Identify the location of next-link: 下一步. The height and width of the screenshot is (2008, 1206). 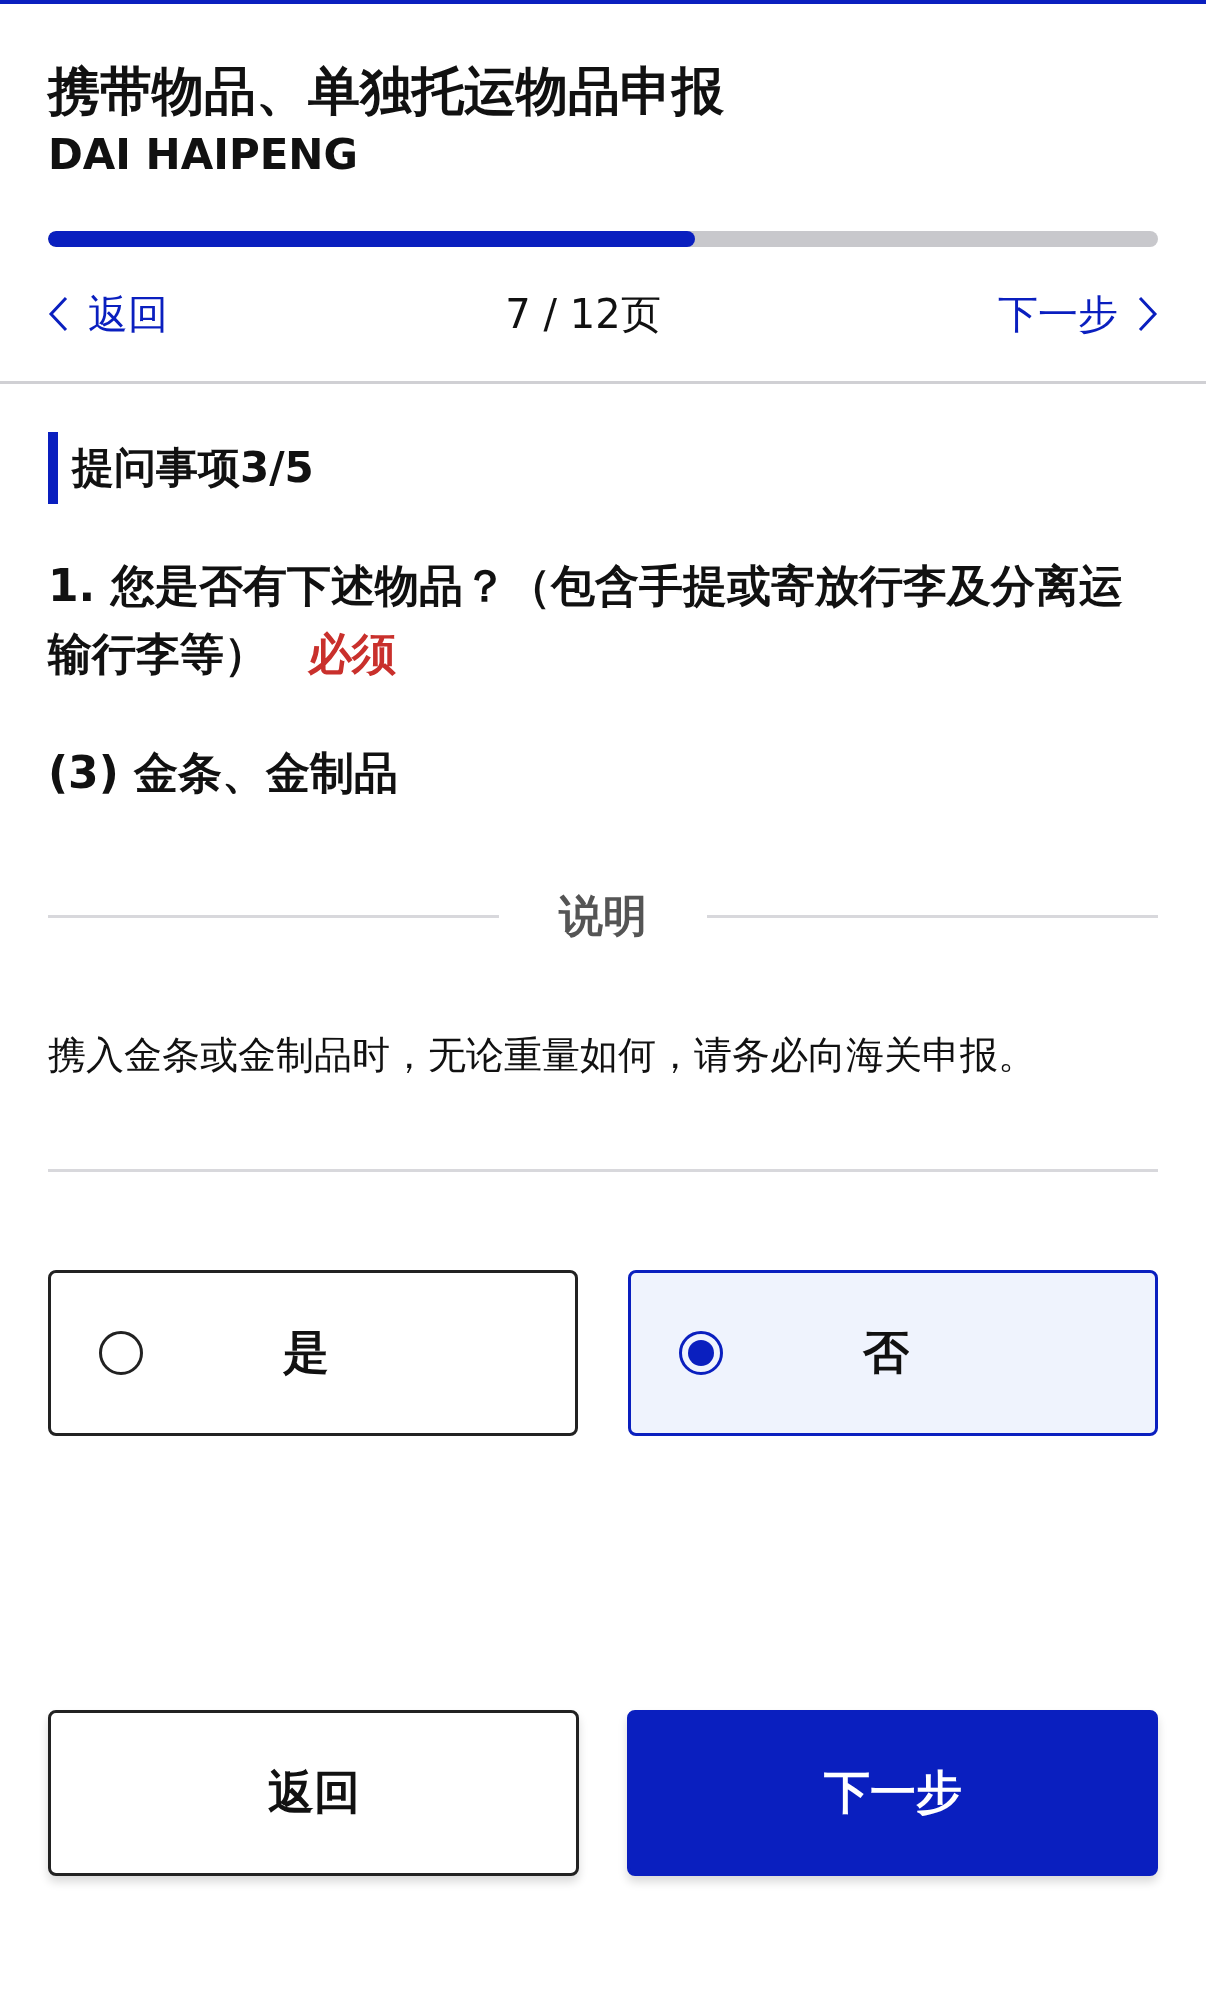
(1078, 314).